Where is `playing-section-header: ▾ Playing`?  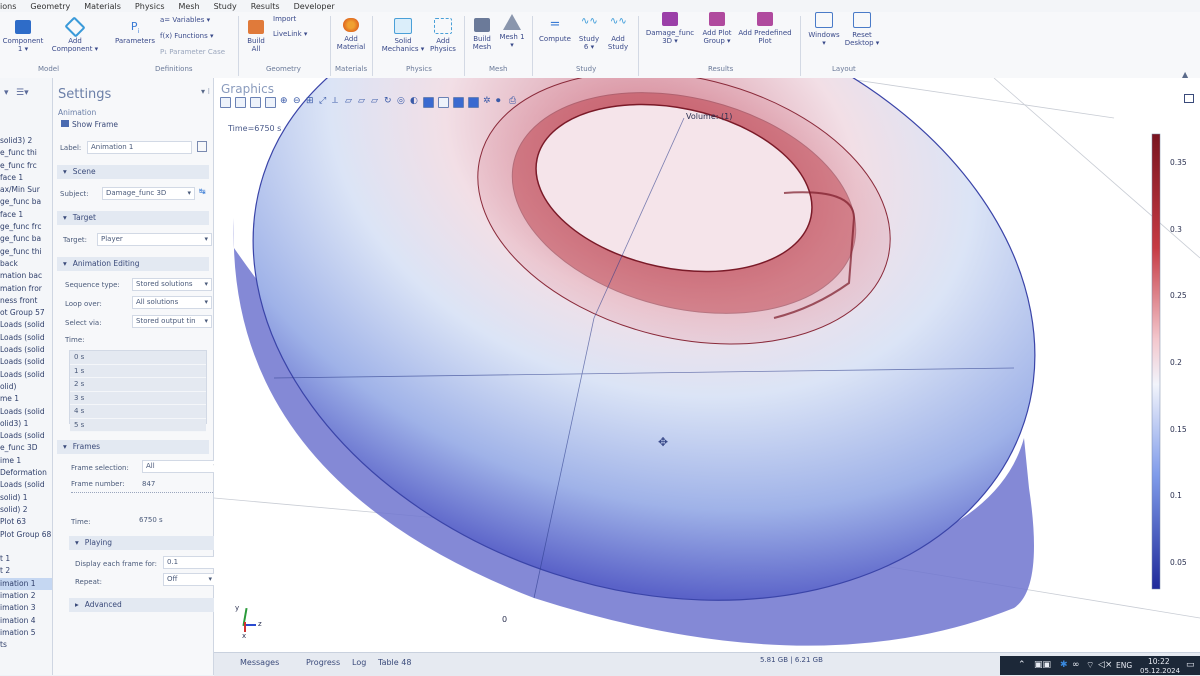
playing-section-header: ▾ Playing is located at coordinates (147, 543).